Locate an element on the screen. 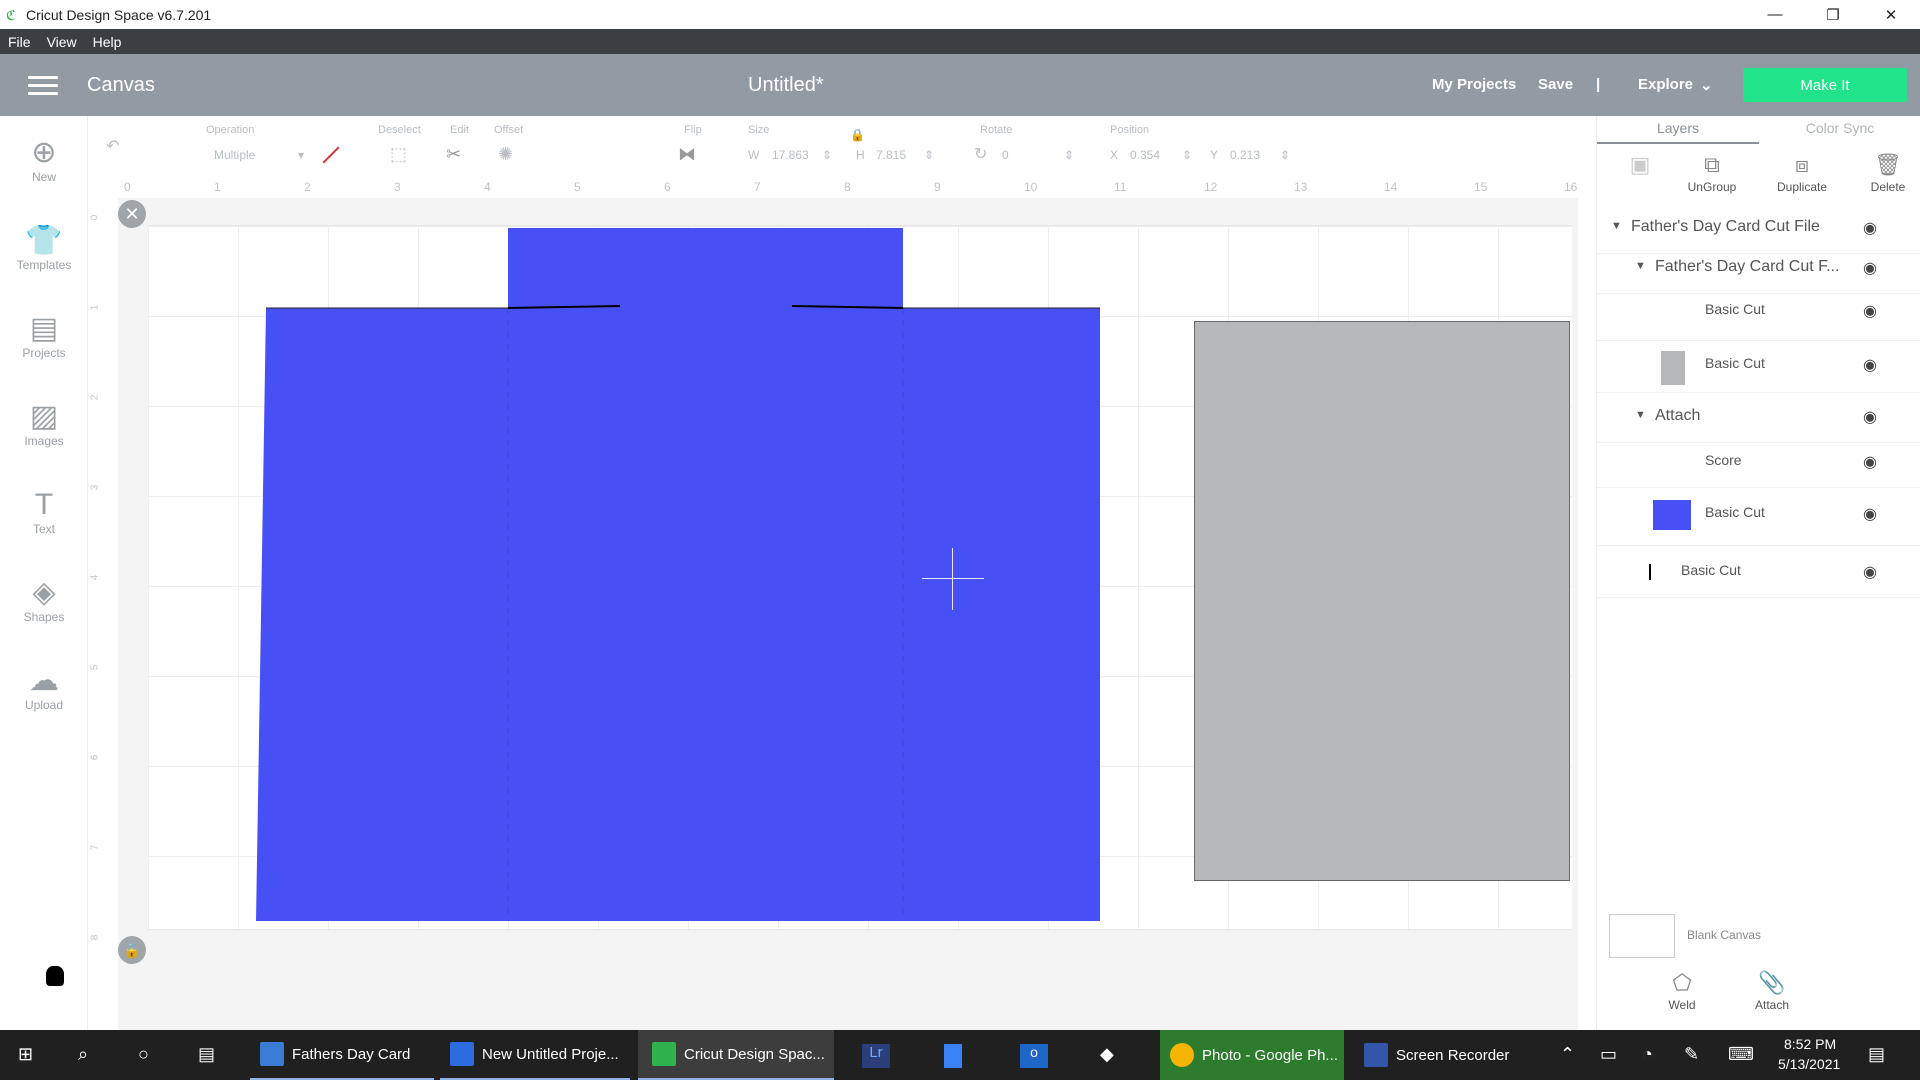  text-button: T Text is located at coordinates (44, 512).